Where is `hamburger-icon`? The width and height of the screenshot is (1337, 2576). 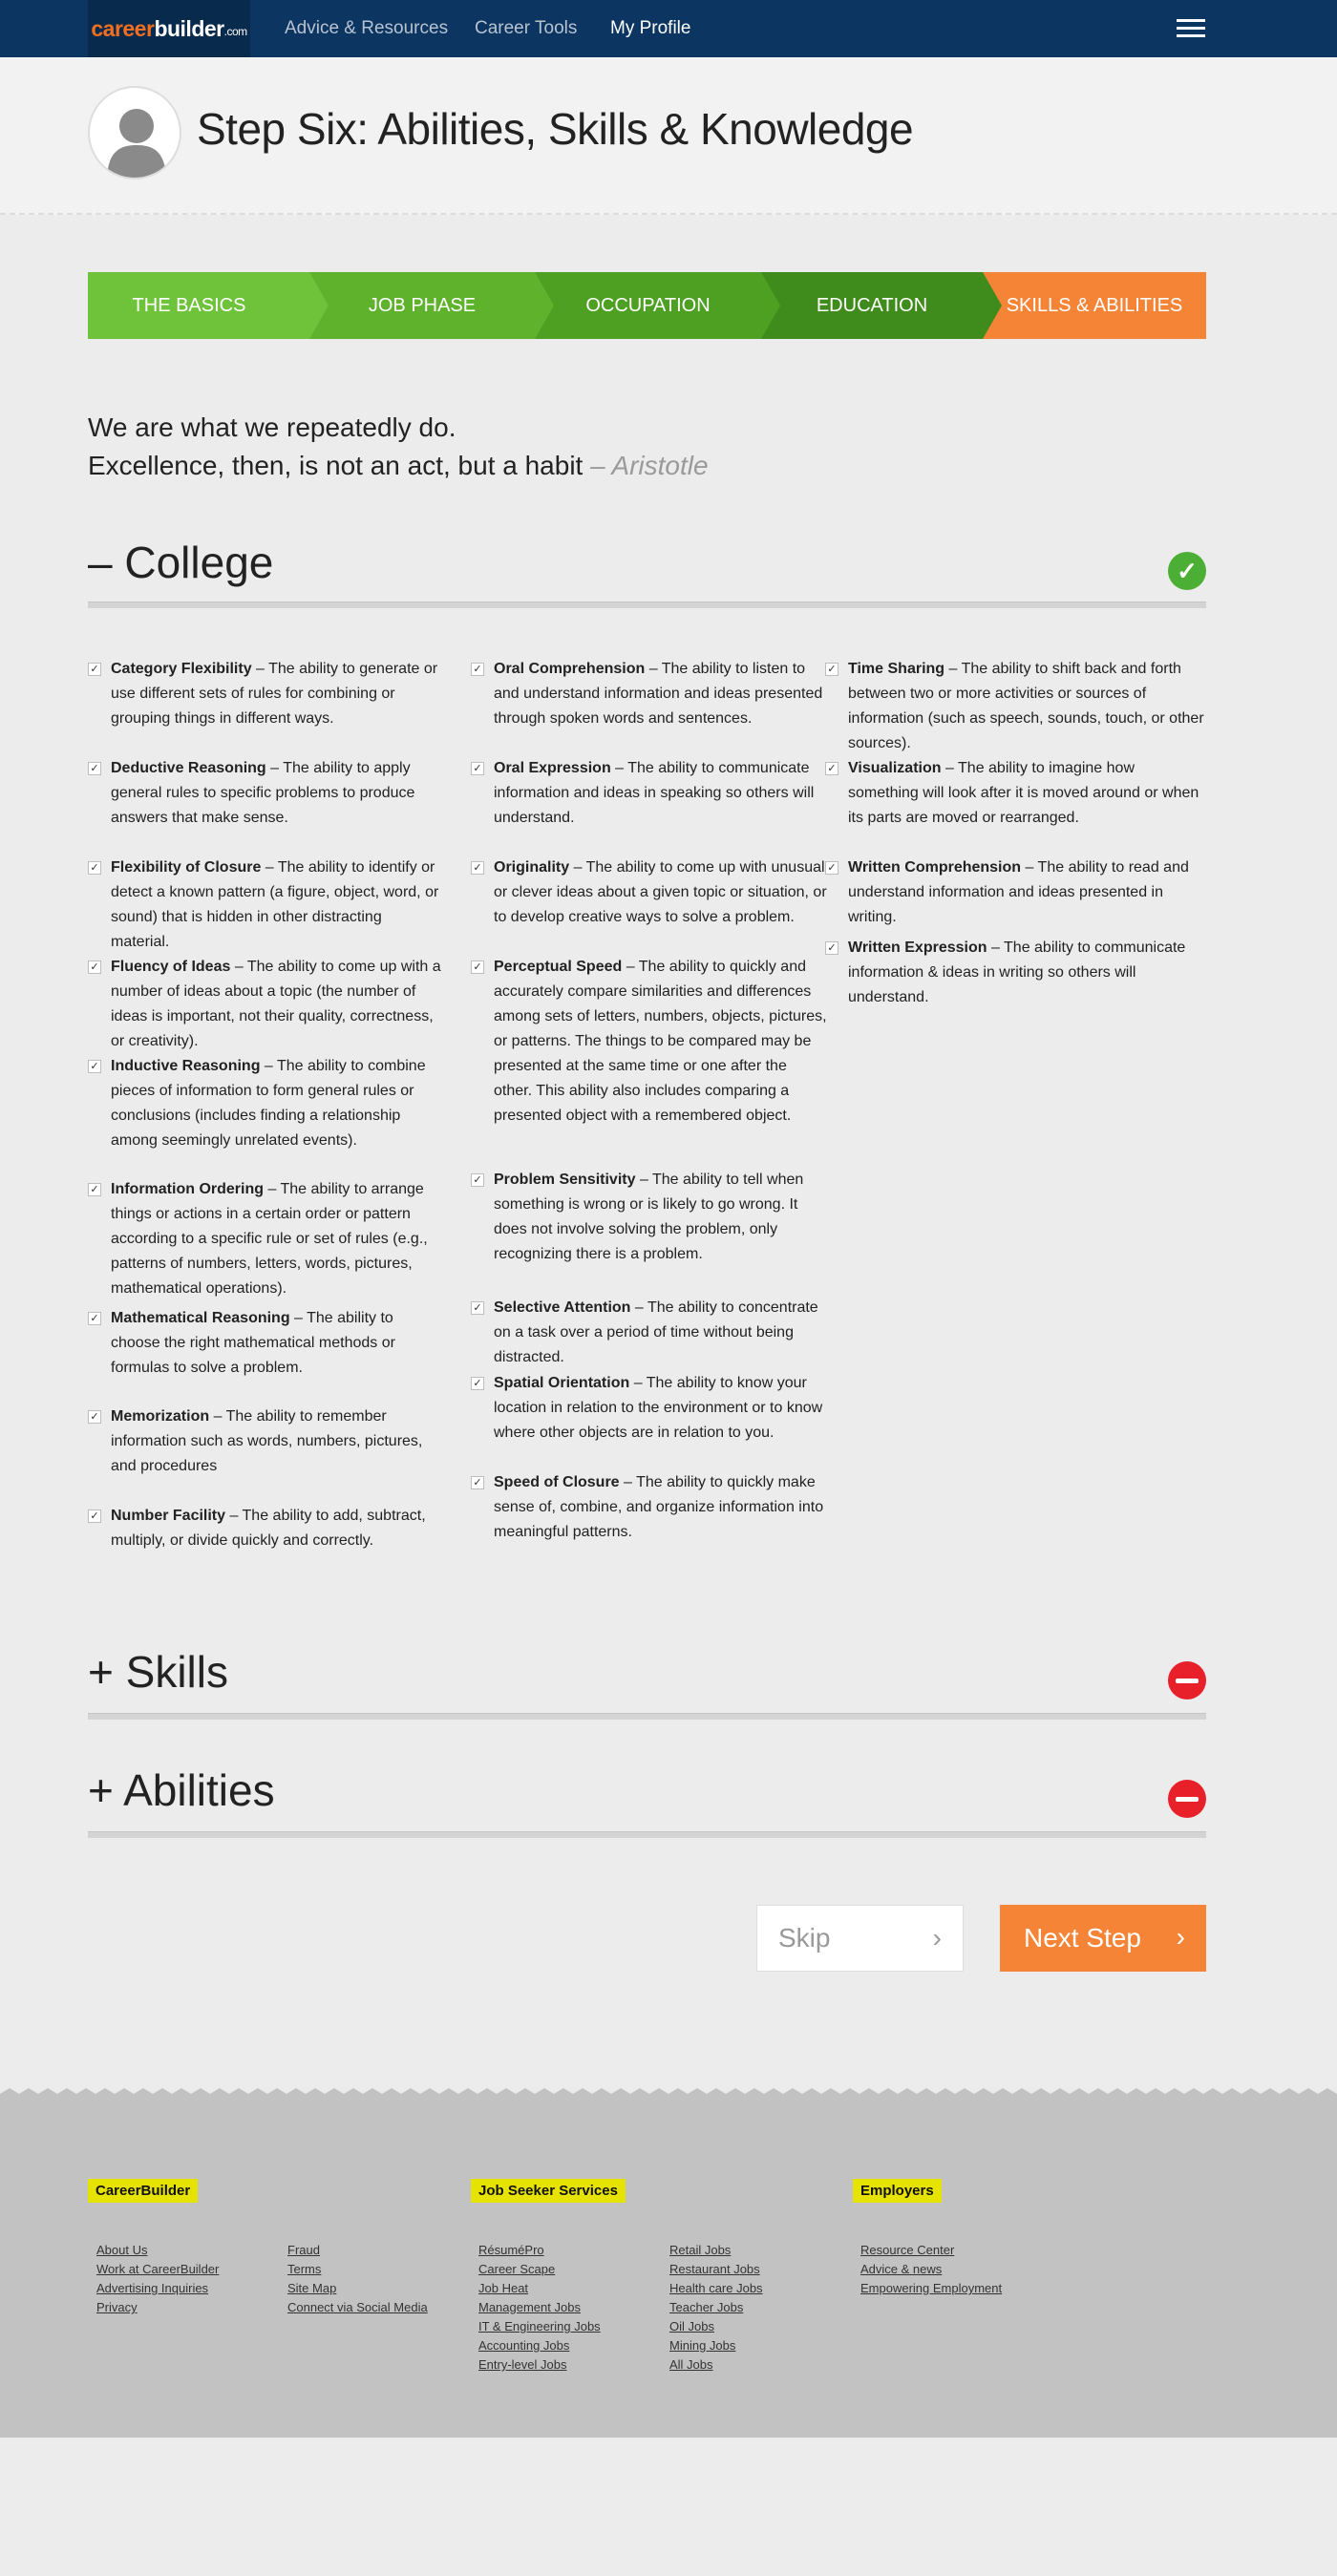
hamburger-icon is located at coordinates (1191, 28).